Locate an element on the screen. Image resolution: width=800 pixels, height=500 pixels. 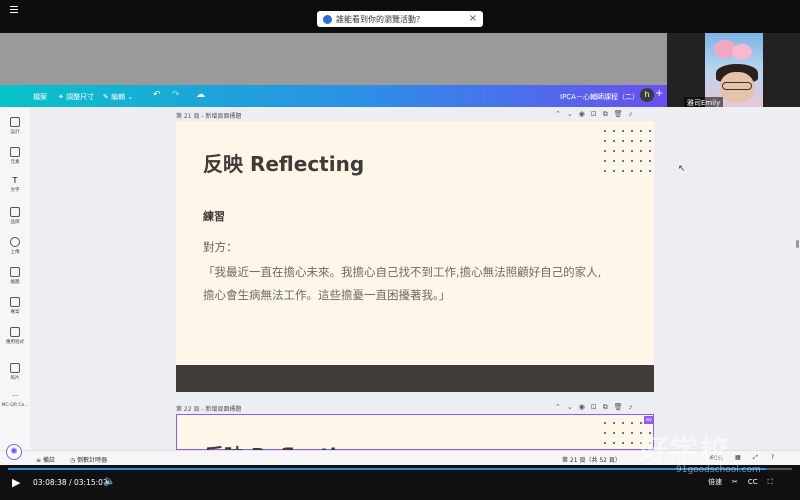
volume-icon: 🔈 is located at coordinates (109, 481).